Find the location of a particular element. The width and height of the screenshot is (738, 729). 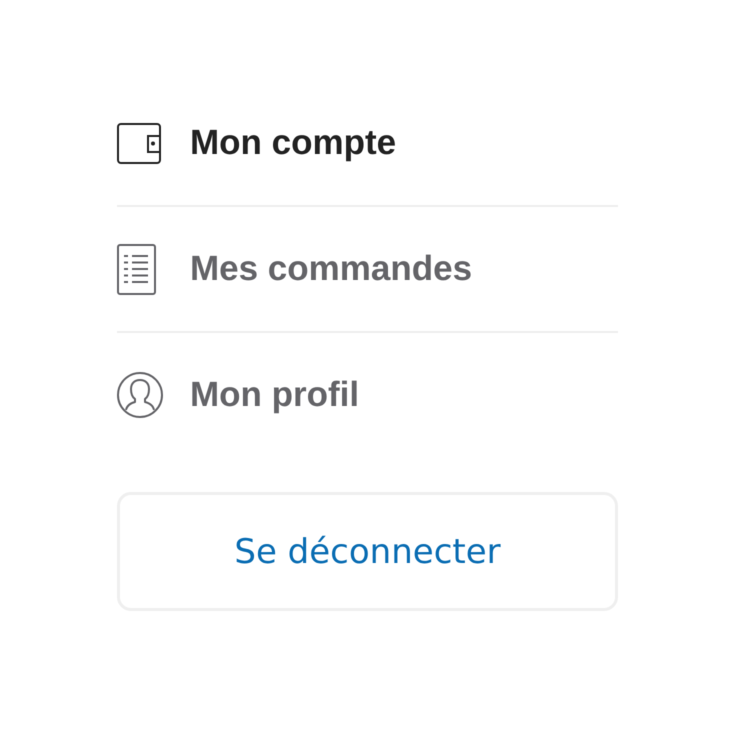

list-icon is located at coordinates (136, 269).